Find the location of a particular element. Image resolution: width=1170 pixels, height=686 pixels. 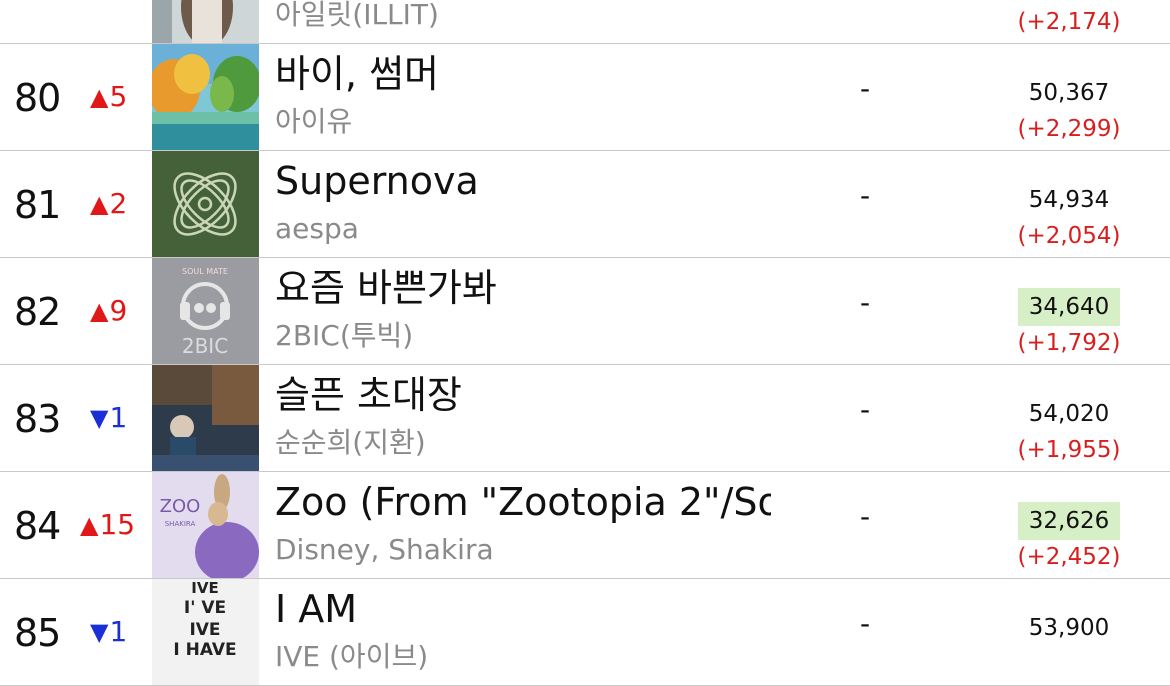

rank-number: 81 is located at coordinates (37, 205).